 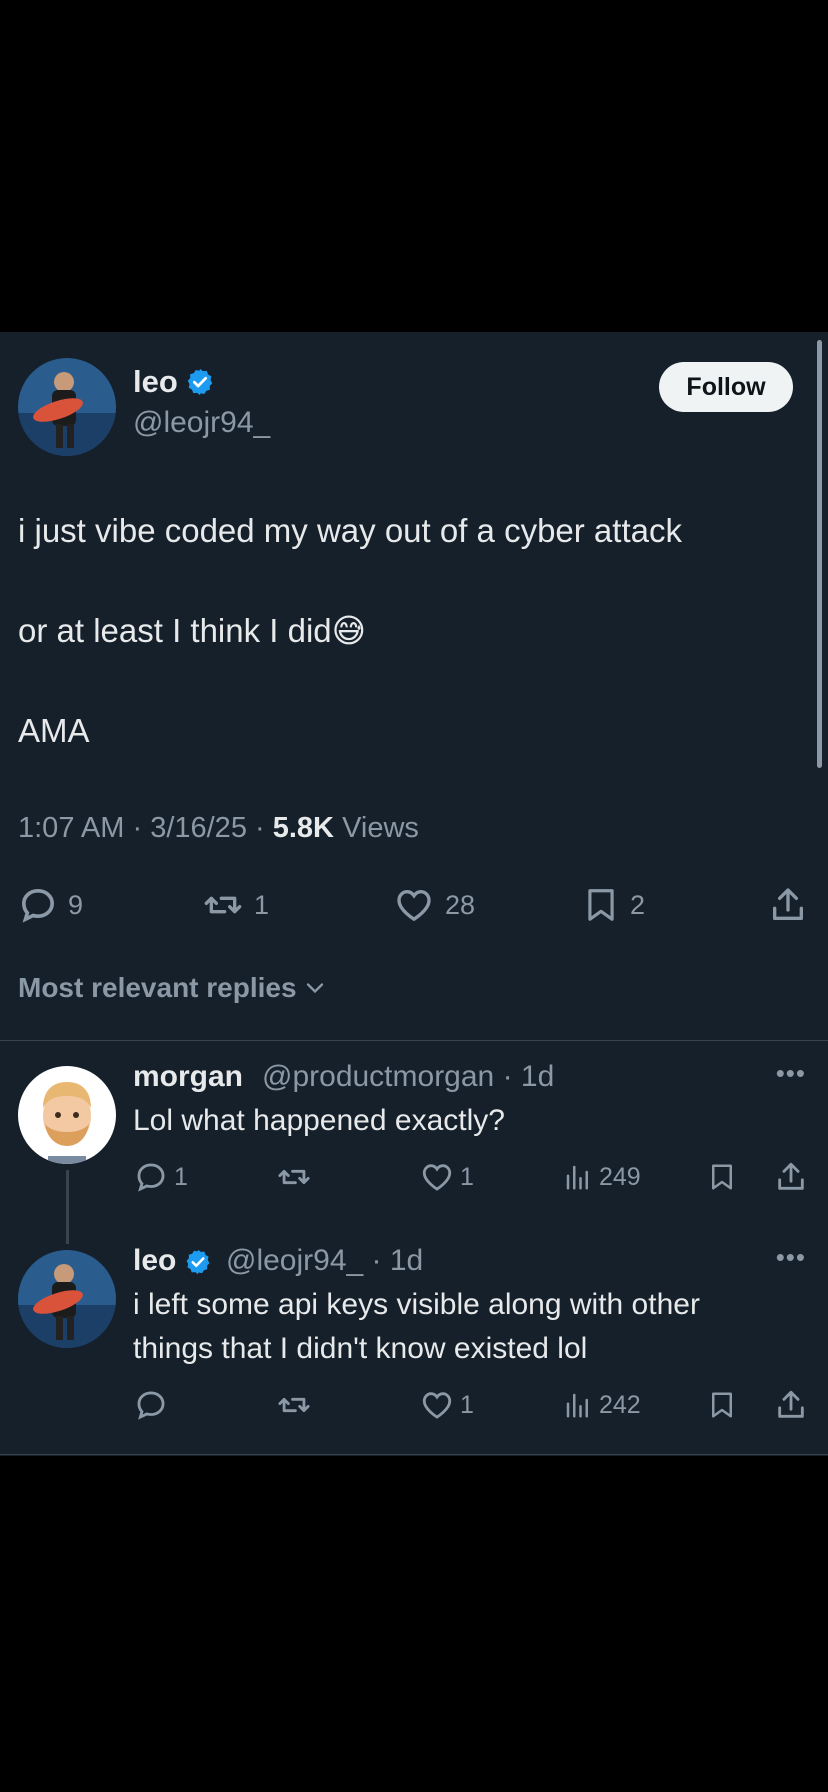 What do you see at coordinates (157, 987) in the screenshot?
I see `sort-label: Most relevant replies` at bounding box center [157, 987].